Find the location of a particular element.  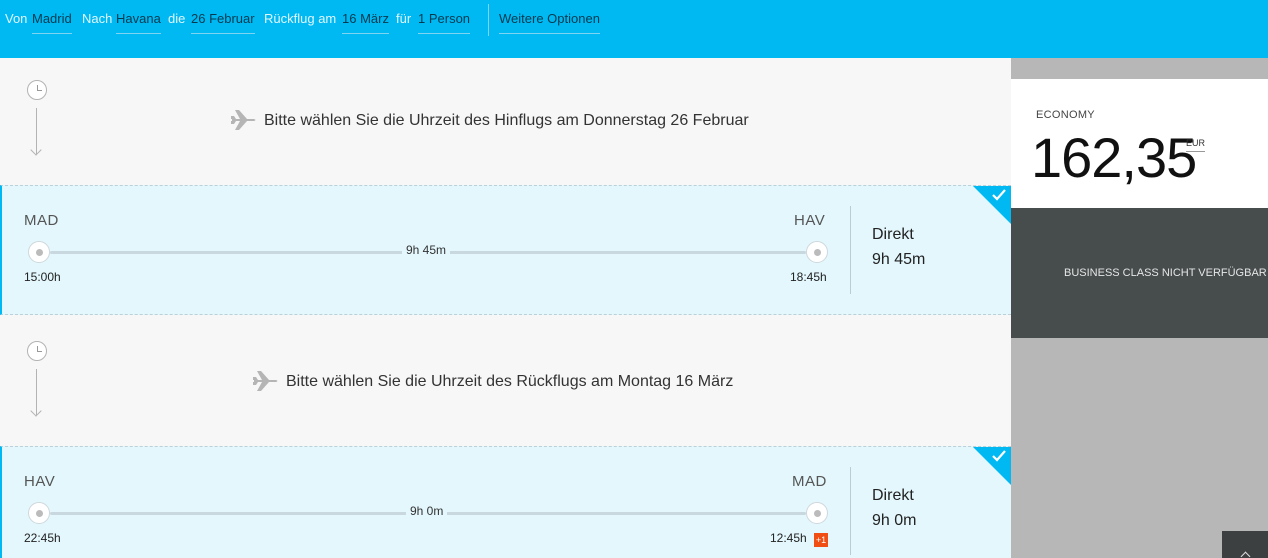

origin-code: HAV is located at coordinates (40, 481).